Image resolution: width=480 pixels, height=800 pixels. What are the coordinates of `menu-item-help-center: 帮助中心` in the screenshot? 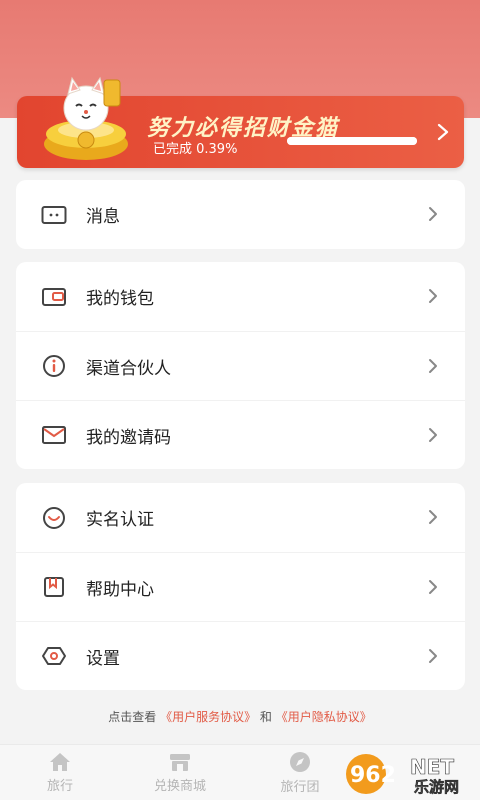 It's located at (240, 586).